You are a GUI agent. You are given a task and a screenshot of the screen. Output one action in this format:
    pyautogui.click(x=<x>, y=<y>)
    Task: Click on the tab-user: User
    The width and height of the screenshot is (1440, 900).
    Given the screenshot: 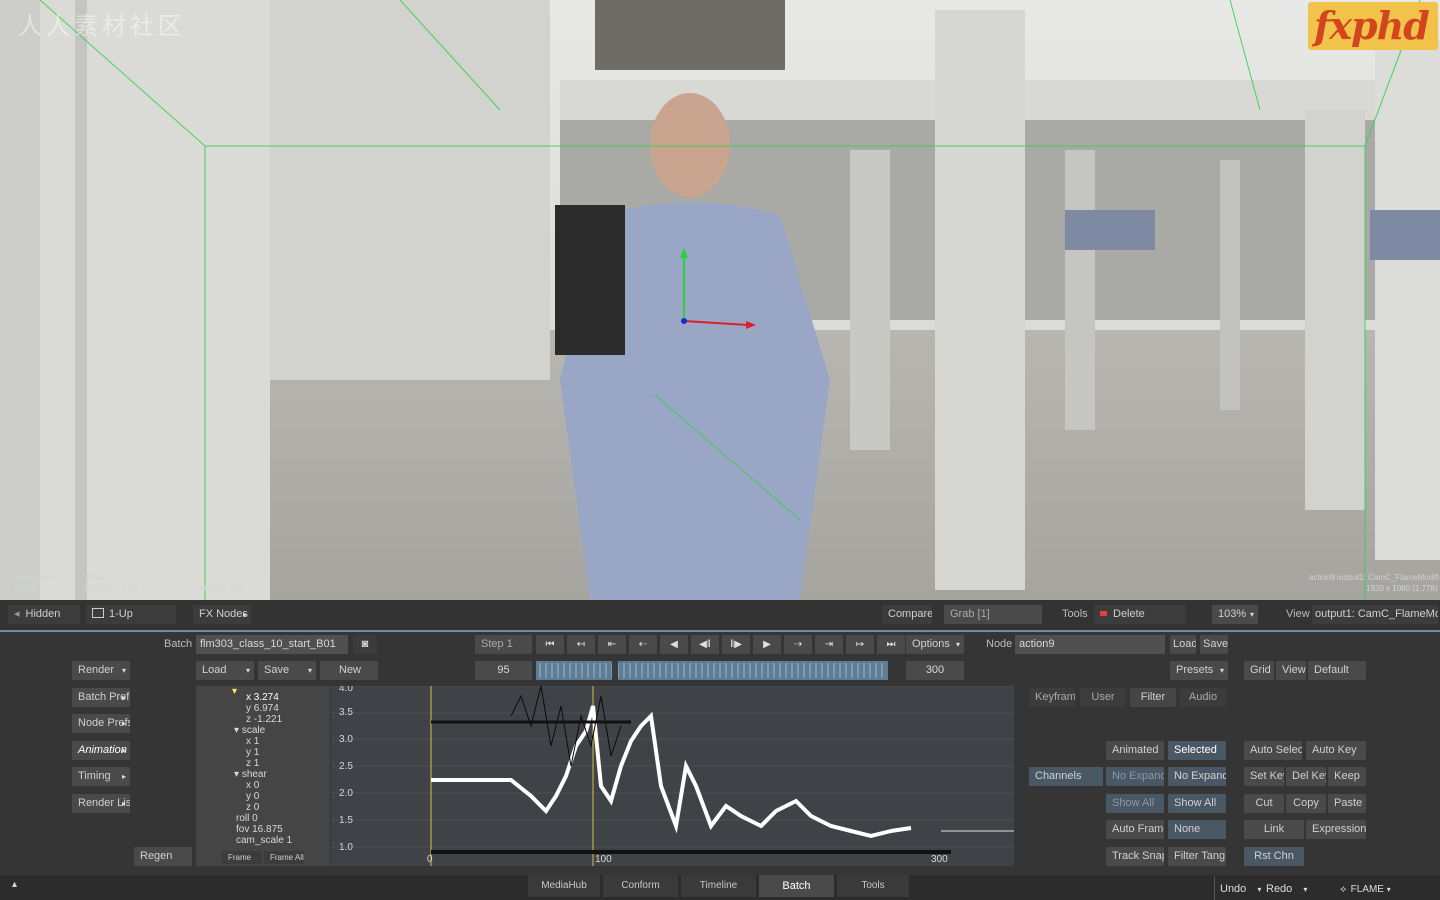 What is the action you would take?
    pyautogui.click(x=1103, y=697)
    